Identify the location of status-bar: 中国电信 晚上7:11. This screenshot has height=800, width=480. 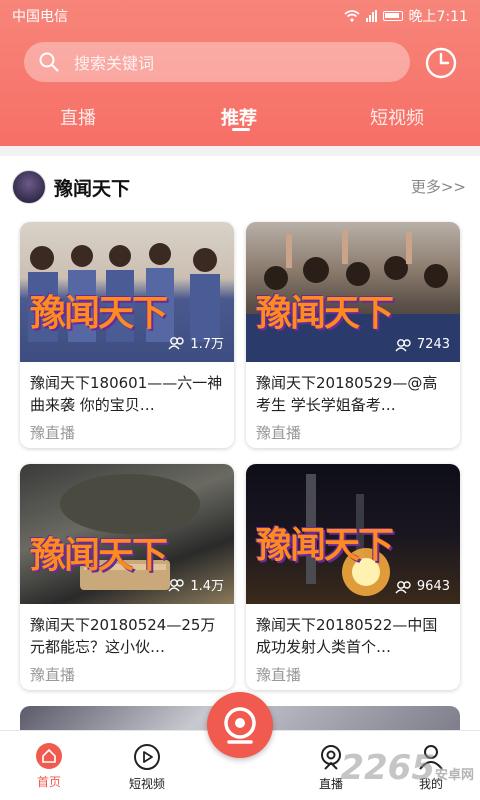
(240, 15).